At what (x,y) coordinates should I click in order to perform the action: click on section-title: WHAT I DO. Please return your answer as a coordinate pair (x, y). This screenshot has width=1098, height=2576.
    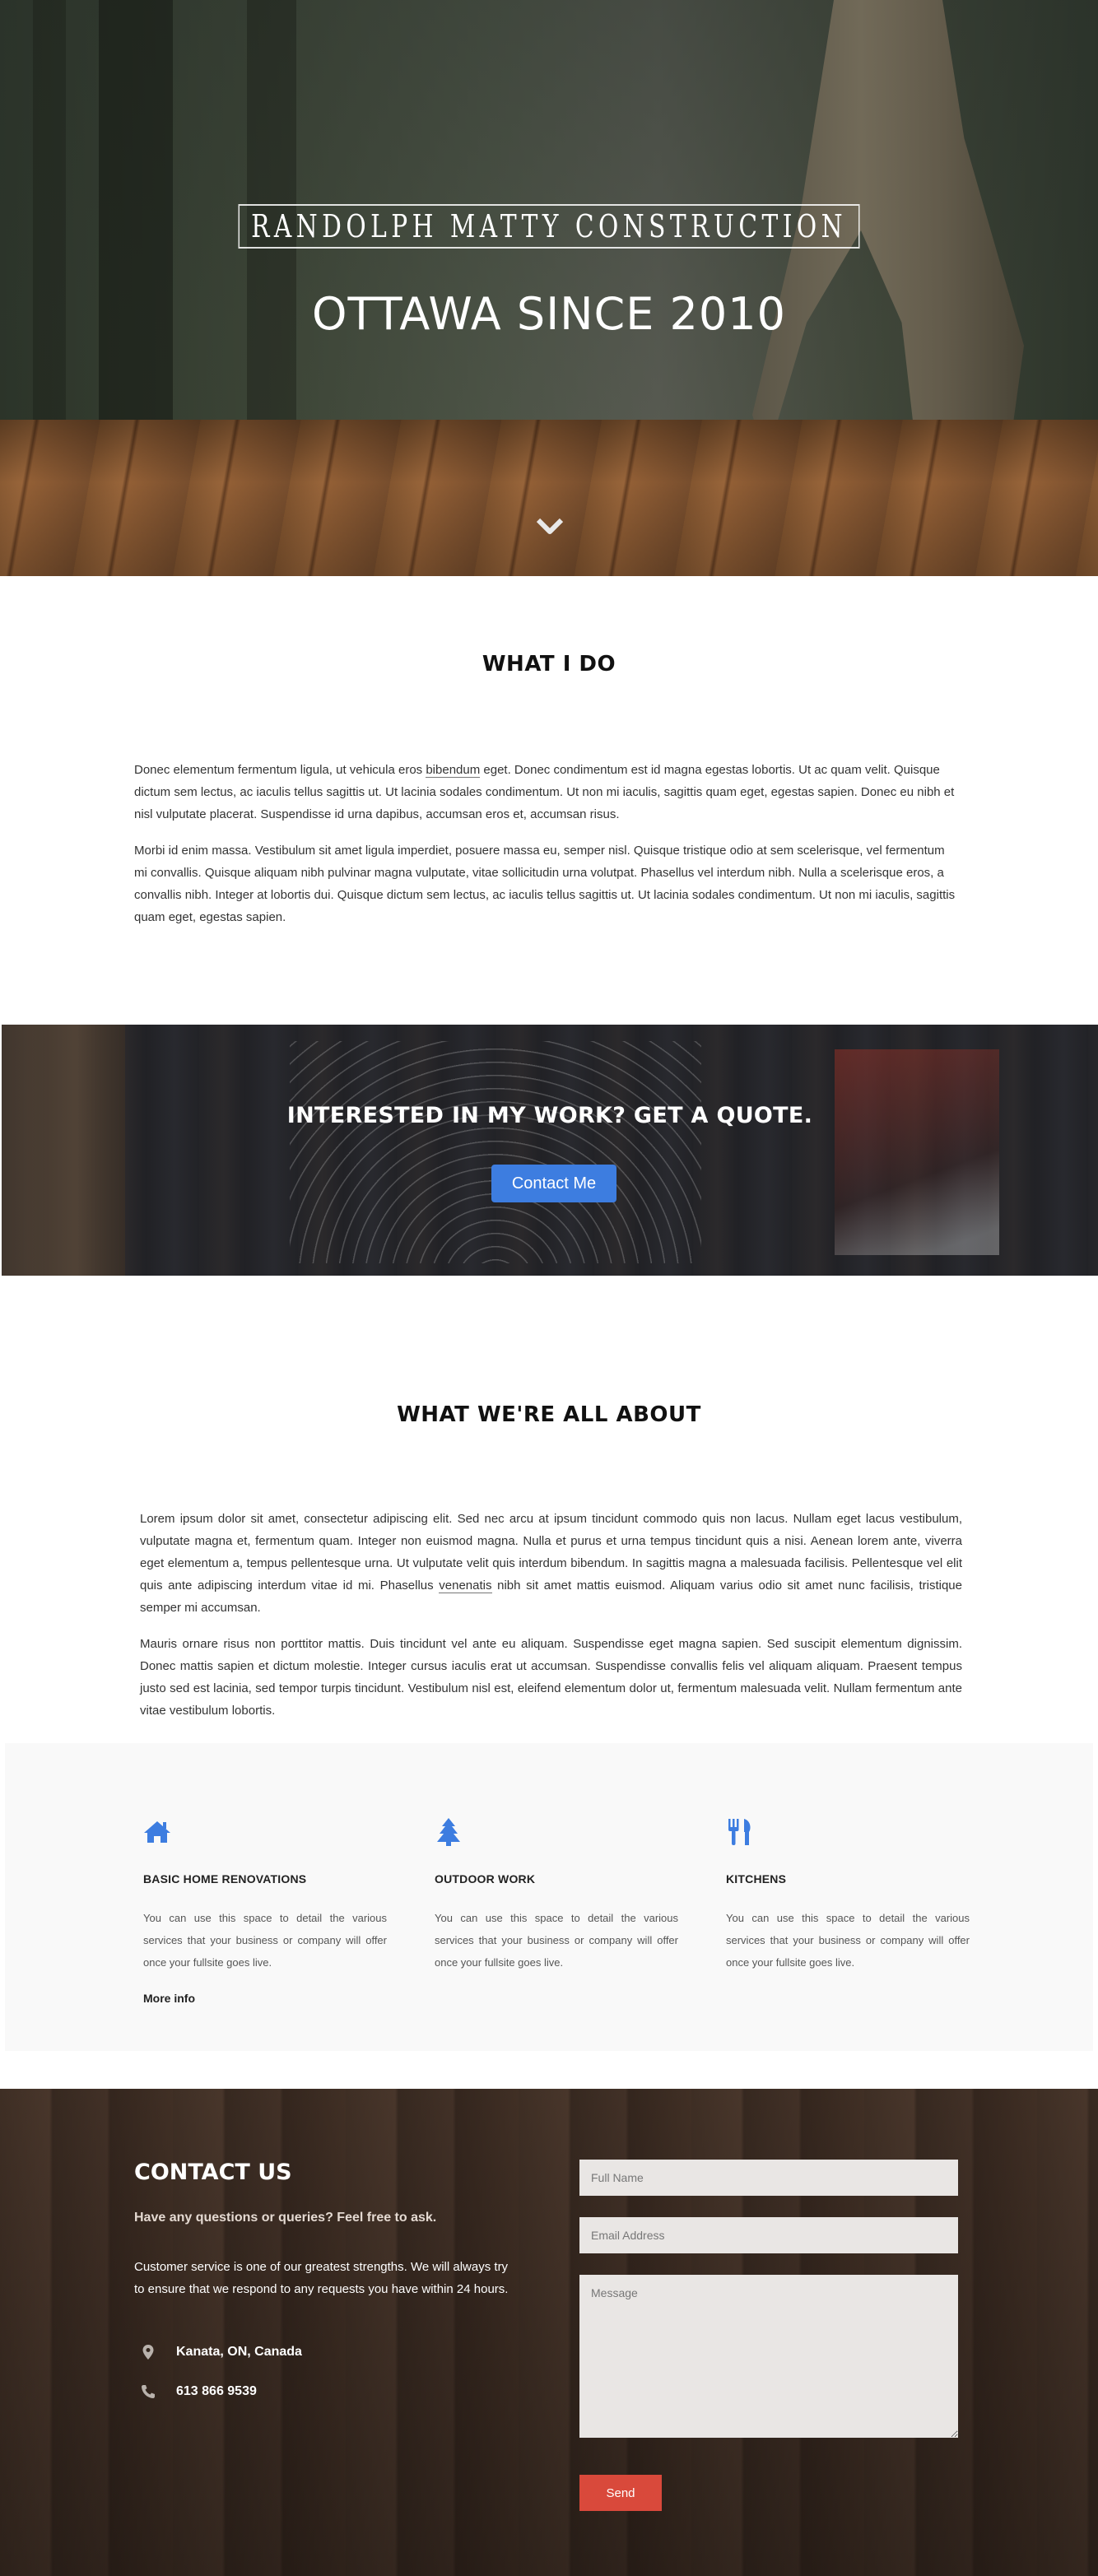
    Looking at the image, I should click on (549, 664).